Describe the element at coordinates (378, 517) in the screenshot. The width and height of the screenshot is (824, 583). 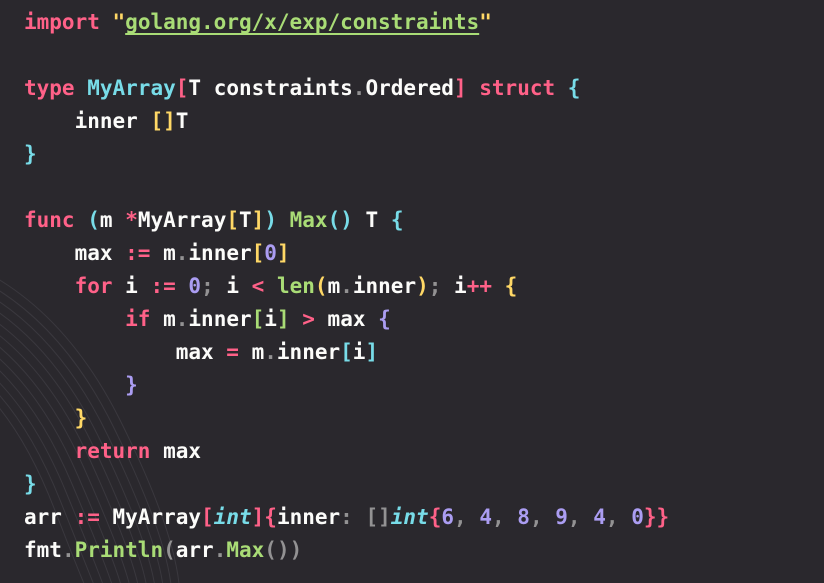
I see `code-token: []` at that location.